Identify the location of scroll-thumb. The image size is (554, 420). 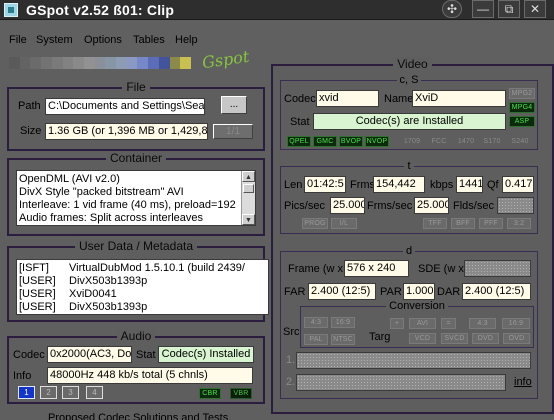
(248, 188).